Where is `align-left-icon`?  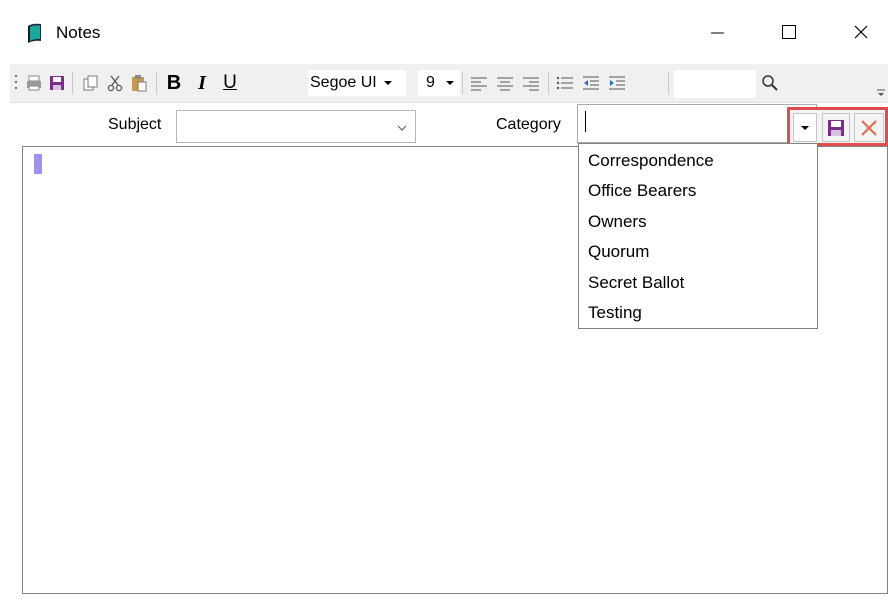 align-left-icon is located at coordinates (479, 84).